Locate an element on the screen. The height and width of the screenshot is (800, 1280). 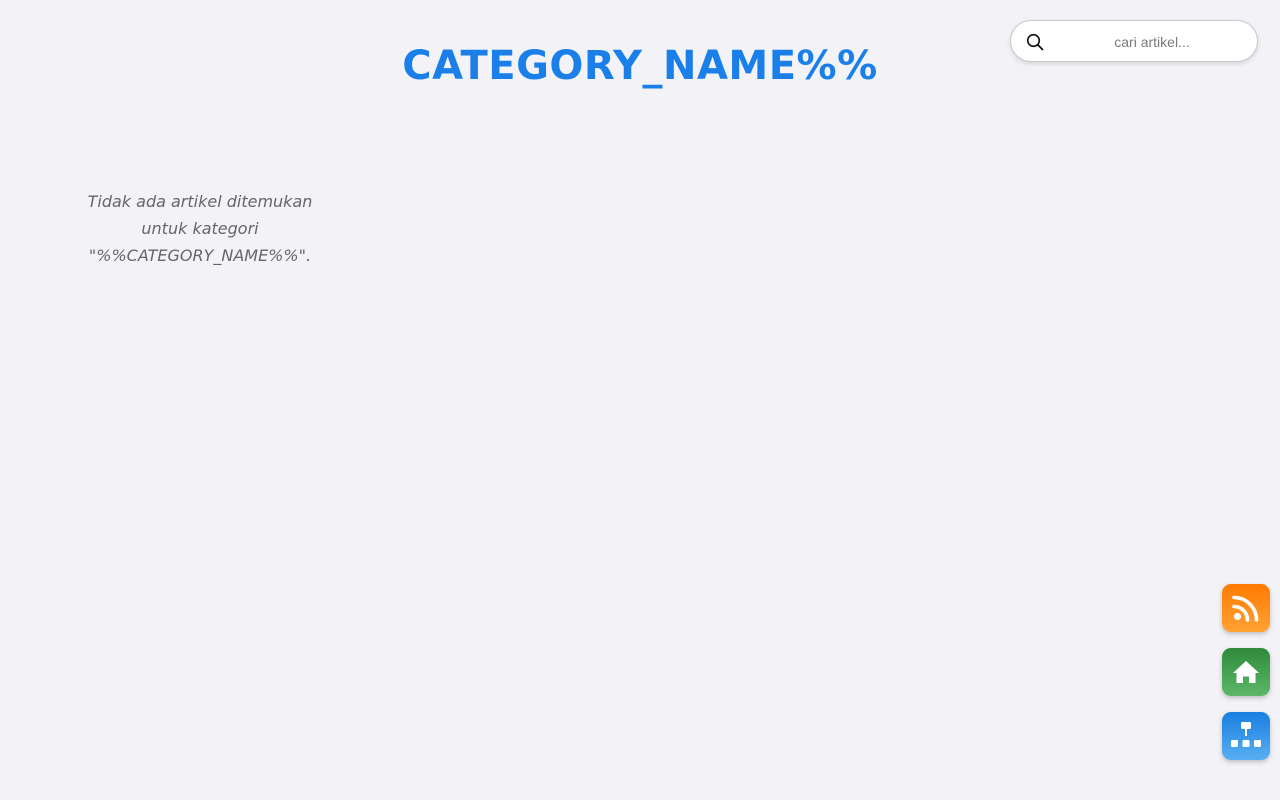
sitemap-button is located at coordinates (1246, 736).